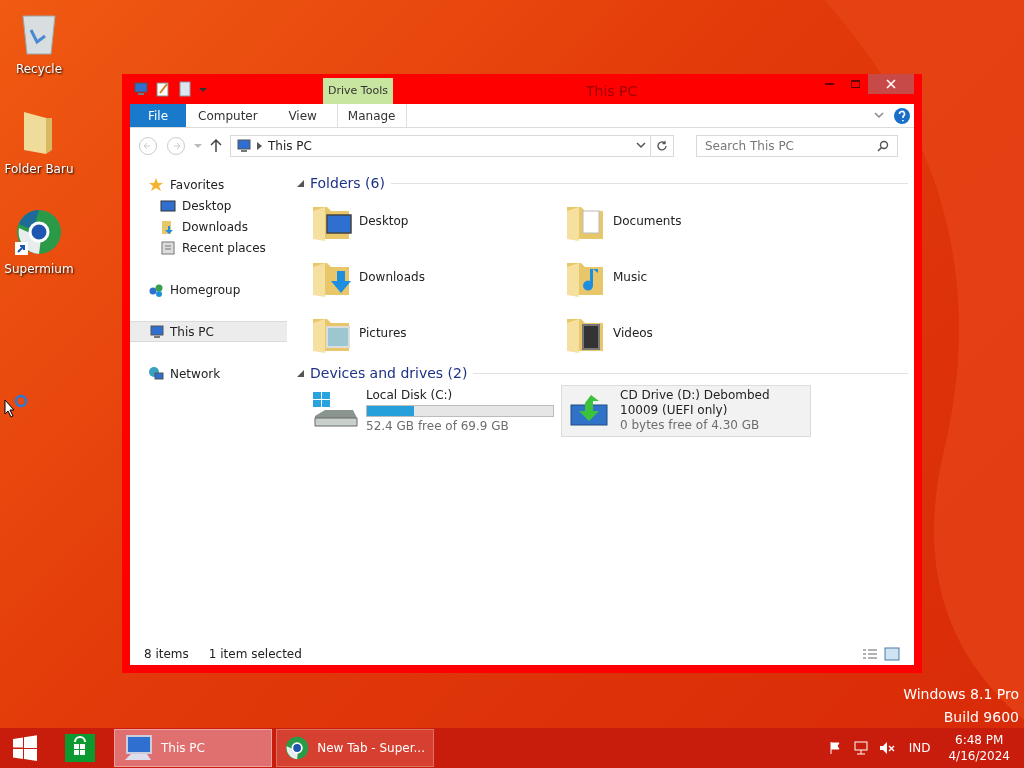 Image resolution: width=1024 pixels, height=768 pixels. I want to click on folder-item: Desktop, so click(434, 221).